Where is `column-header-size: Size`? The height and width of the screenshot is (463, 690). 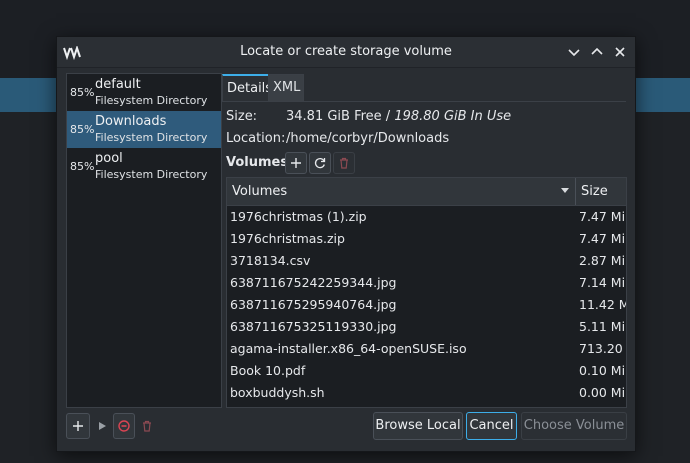 column-header-size: Size is located at coordinates (594, 191).